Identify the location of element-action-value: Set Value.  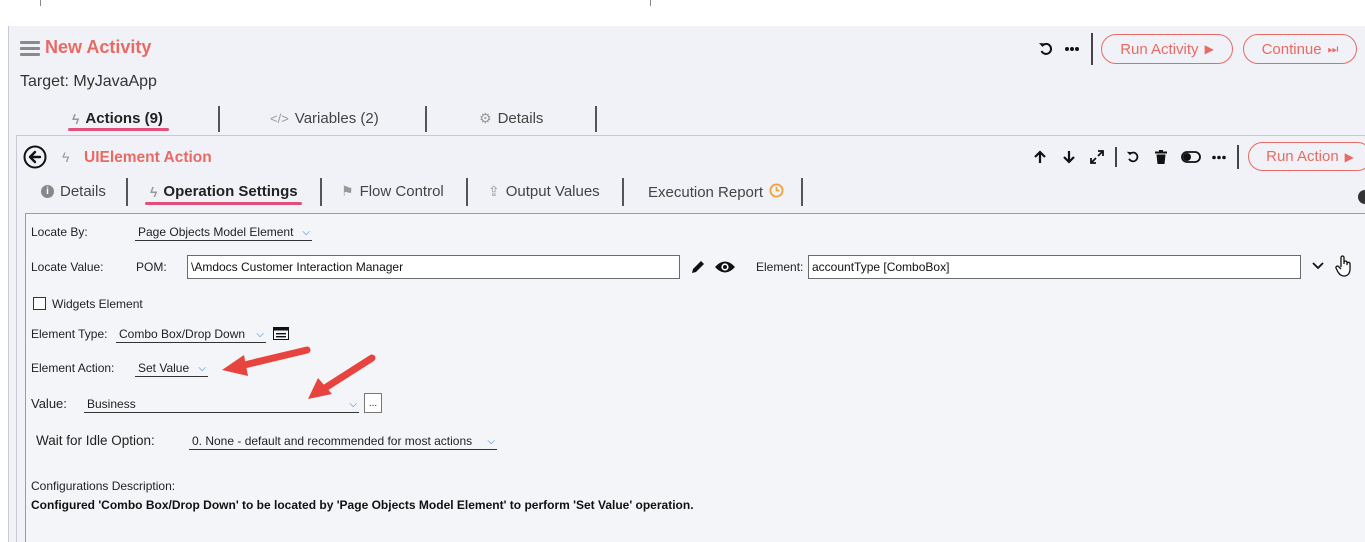
(164, 368).